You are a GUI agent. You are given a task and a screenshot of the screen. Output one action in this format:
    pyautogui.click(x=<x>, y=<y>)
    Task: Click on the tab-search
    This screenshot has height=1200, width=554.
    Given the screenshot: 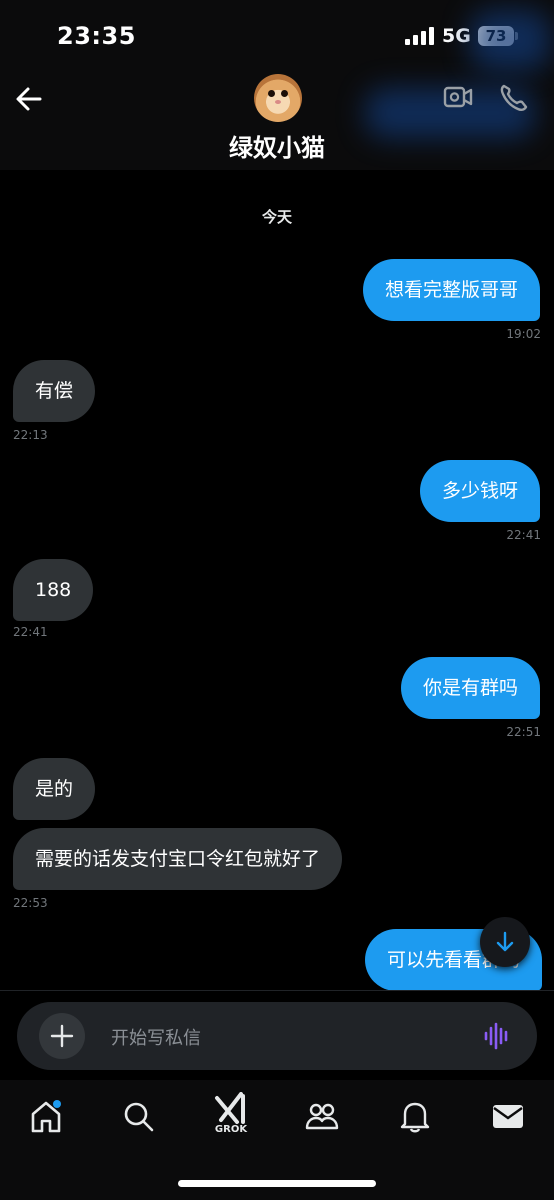 What is the action you would take?
    pyautogui.click(x=138, y=1116)
    